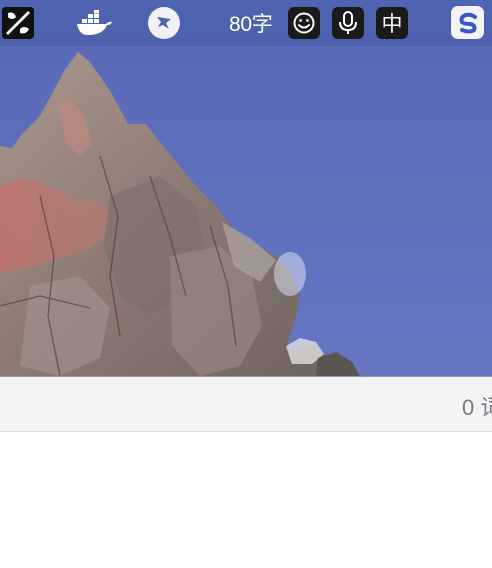  What do you see at coordinates (18, 23) in the screenshot?
I see `app-icon` at bounding box center [18, 23].